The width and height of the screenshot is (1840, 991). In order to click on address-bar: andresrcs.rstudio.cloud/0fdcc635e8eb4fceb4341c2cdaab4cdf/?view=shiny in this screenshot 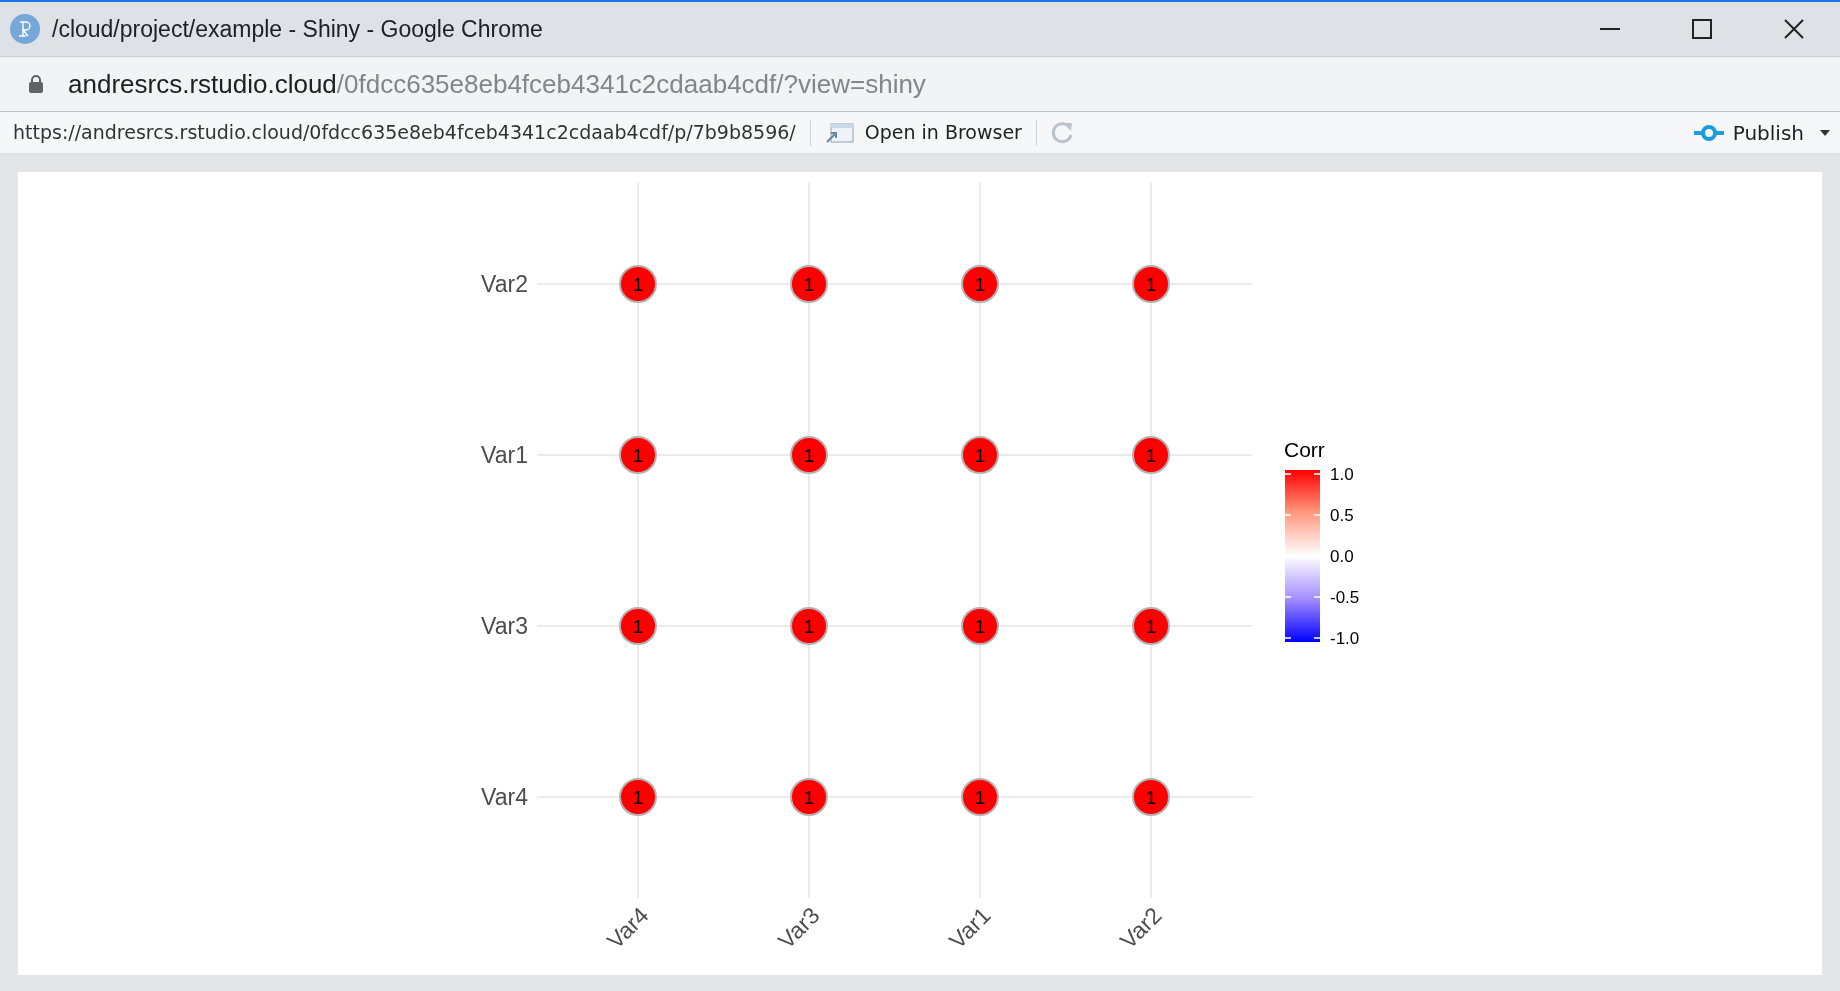, I will do `click(920, 84)`.